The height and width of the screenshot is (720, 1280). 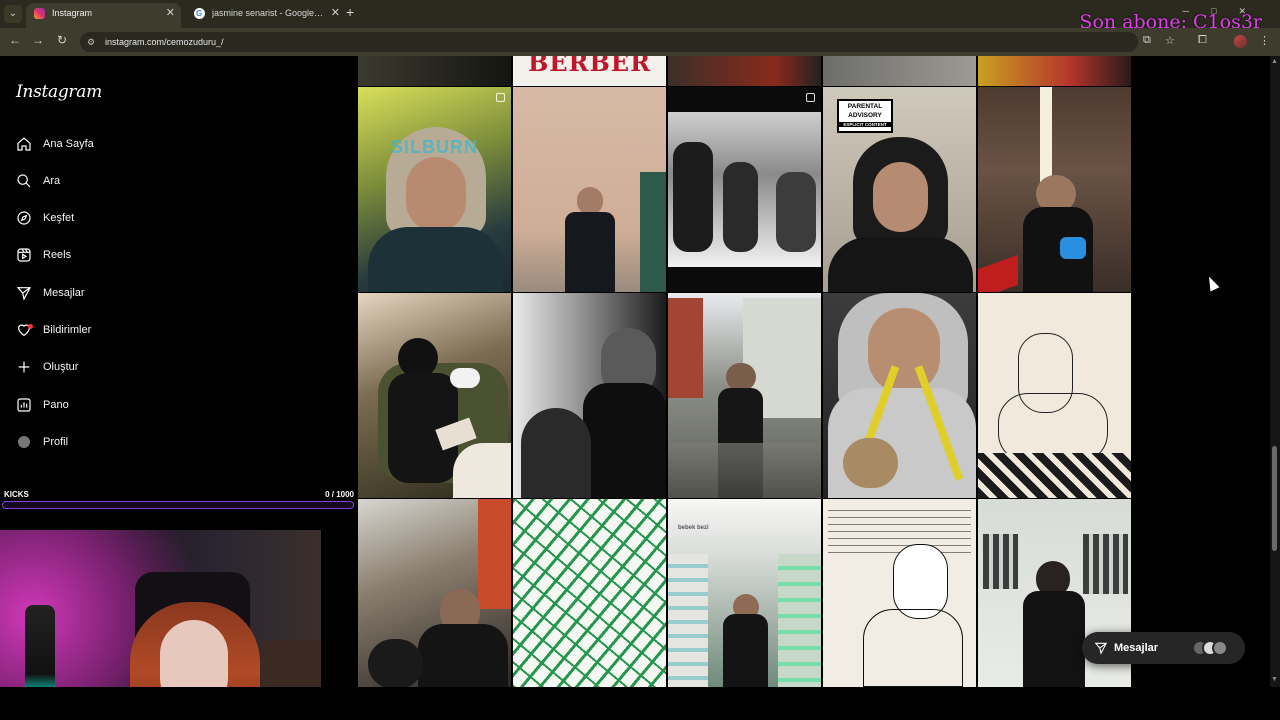 I want to click on sidebar-item-label: Bildirimler, so click(x=67, y=330).